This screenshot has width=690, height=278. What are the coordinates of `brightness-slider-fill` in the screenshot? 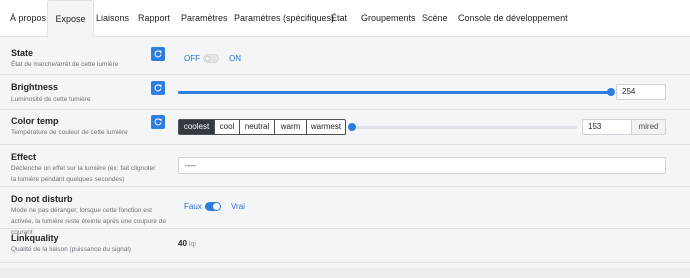 It's located at (394, 92).